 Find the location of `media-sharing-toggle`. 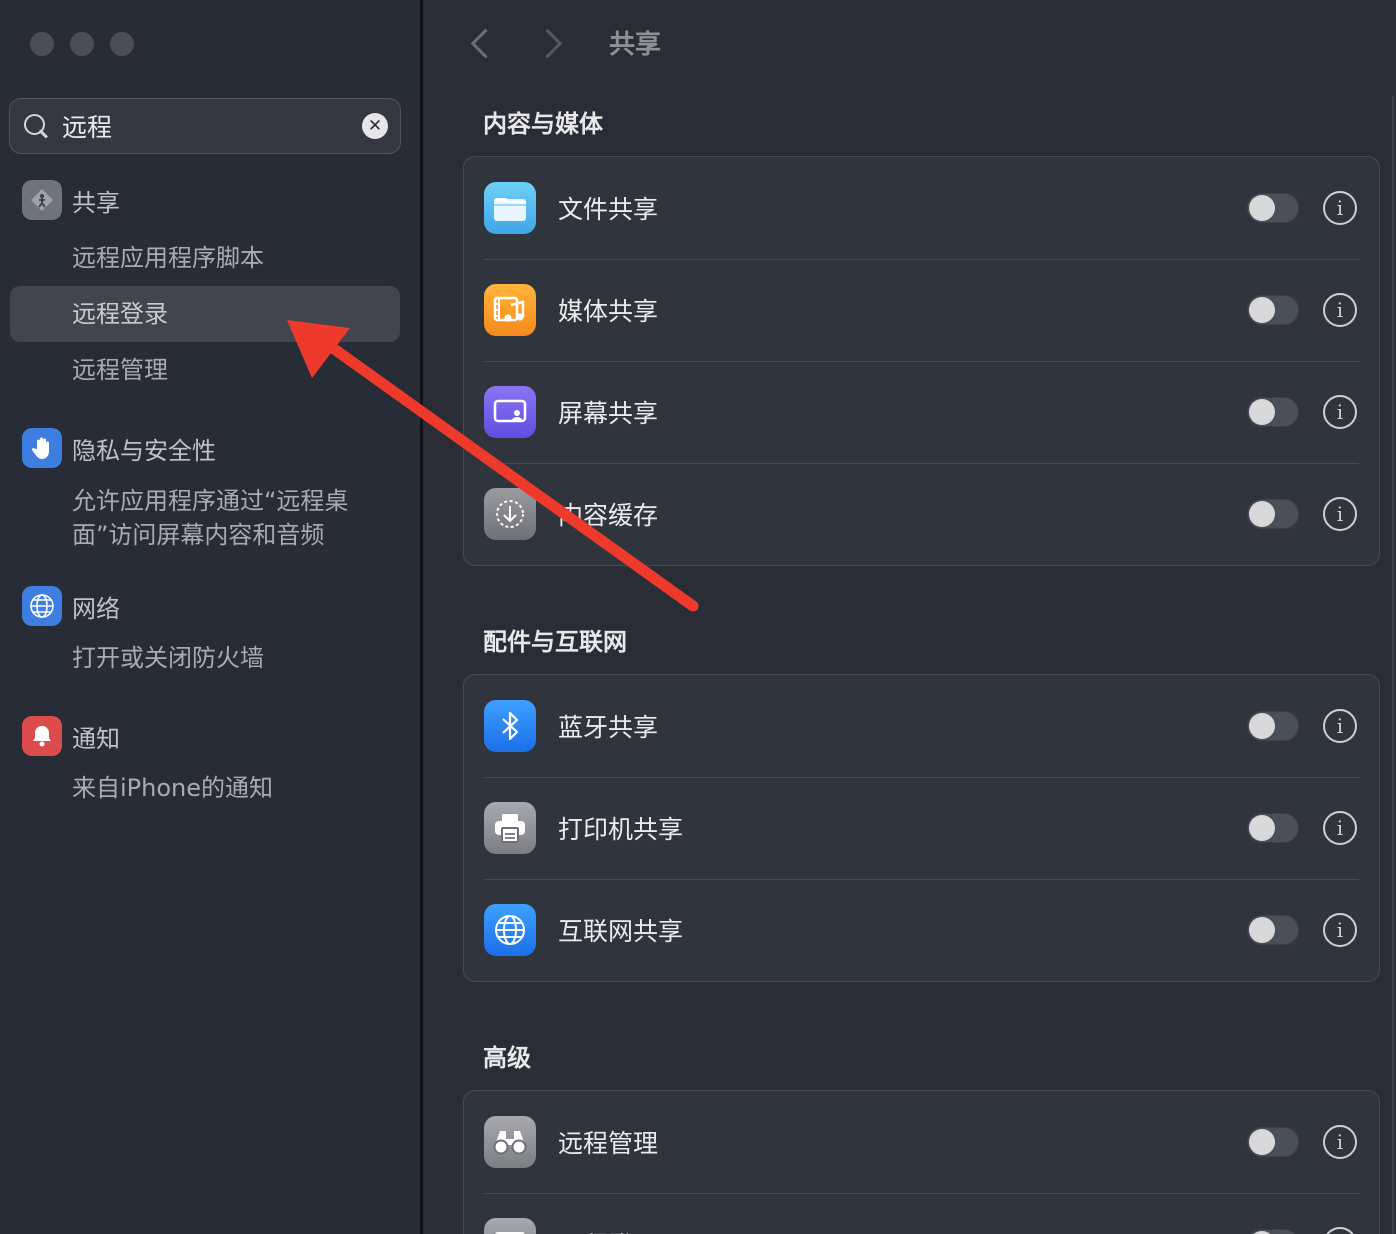

media-sharing-toggle is located at coordinates (1273, 310).